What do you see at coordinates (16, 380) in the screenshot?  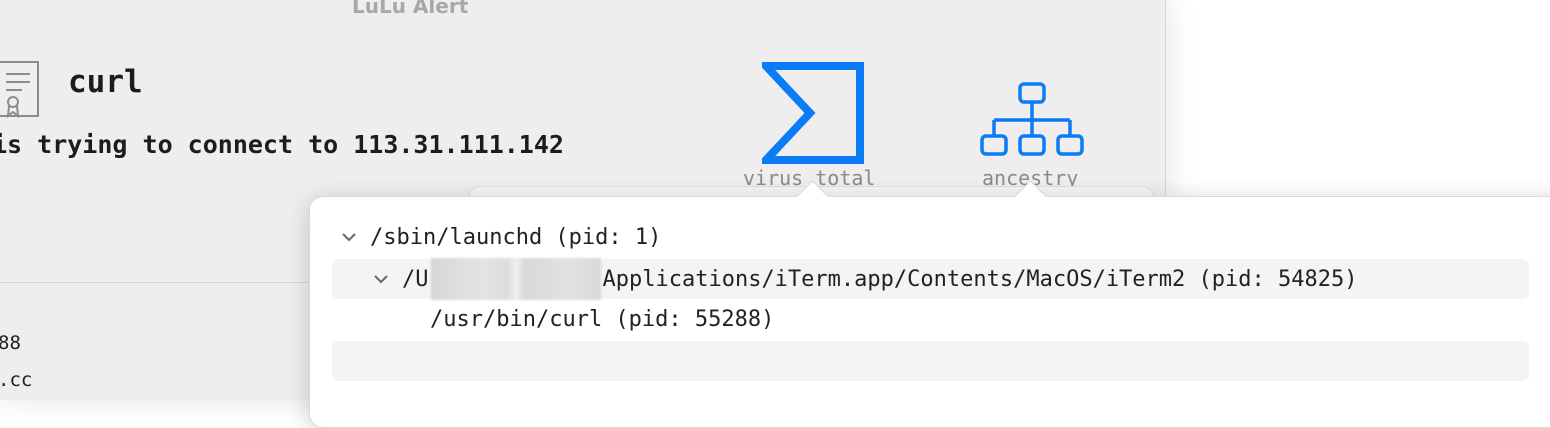 I see `detail-line: .cc` at bounding box center [16, 380].